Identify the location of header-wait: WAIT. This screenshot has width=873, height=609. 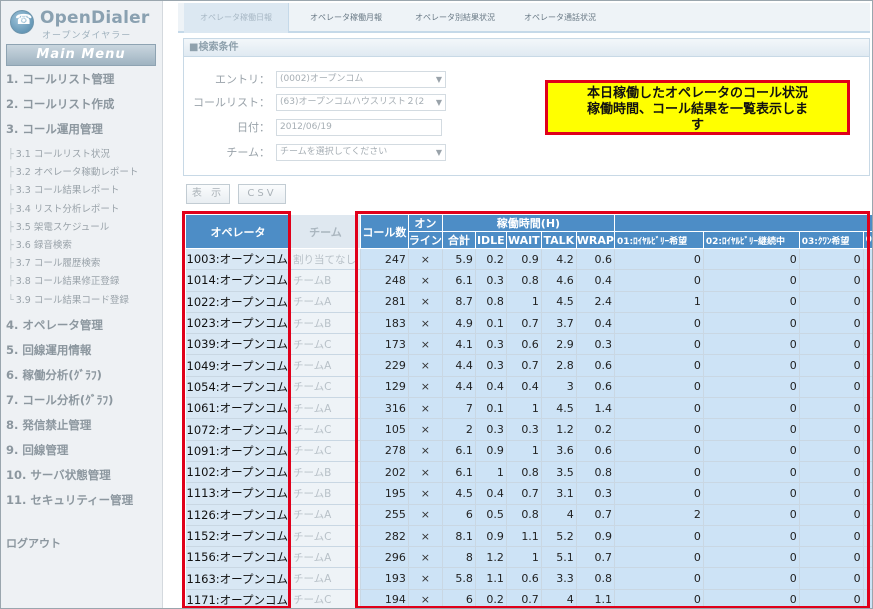
(523, 240).